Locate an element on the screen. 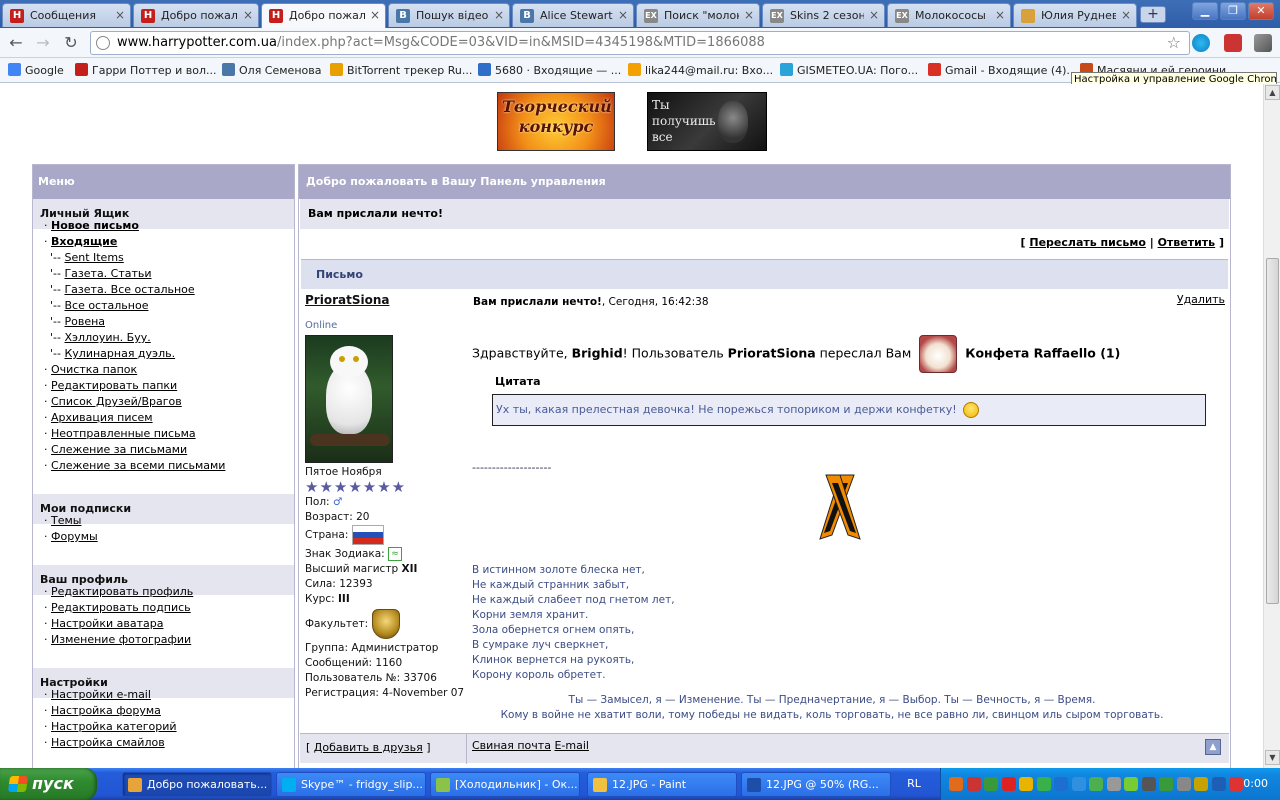 This screenshot has width=1280, height=800. menu-item-link: Ровена is located at coordinates (84, 321).